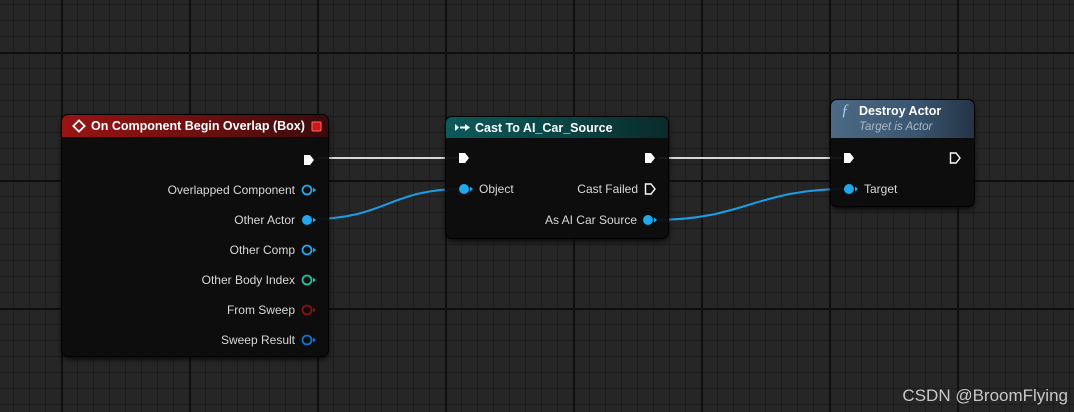 The image size is (1074, 412). What do you see at coordinates (308, 340) in the screenshot?
I see `sweep-result-pin` at bounding box center [308, 340].